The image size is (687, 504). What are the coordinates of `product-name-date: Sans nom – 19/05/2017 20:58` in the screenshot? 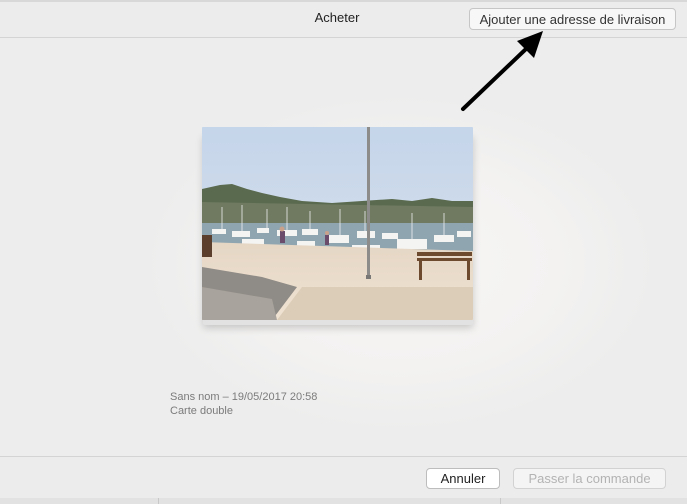 It's located at (244, 397).